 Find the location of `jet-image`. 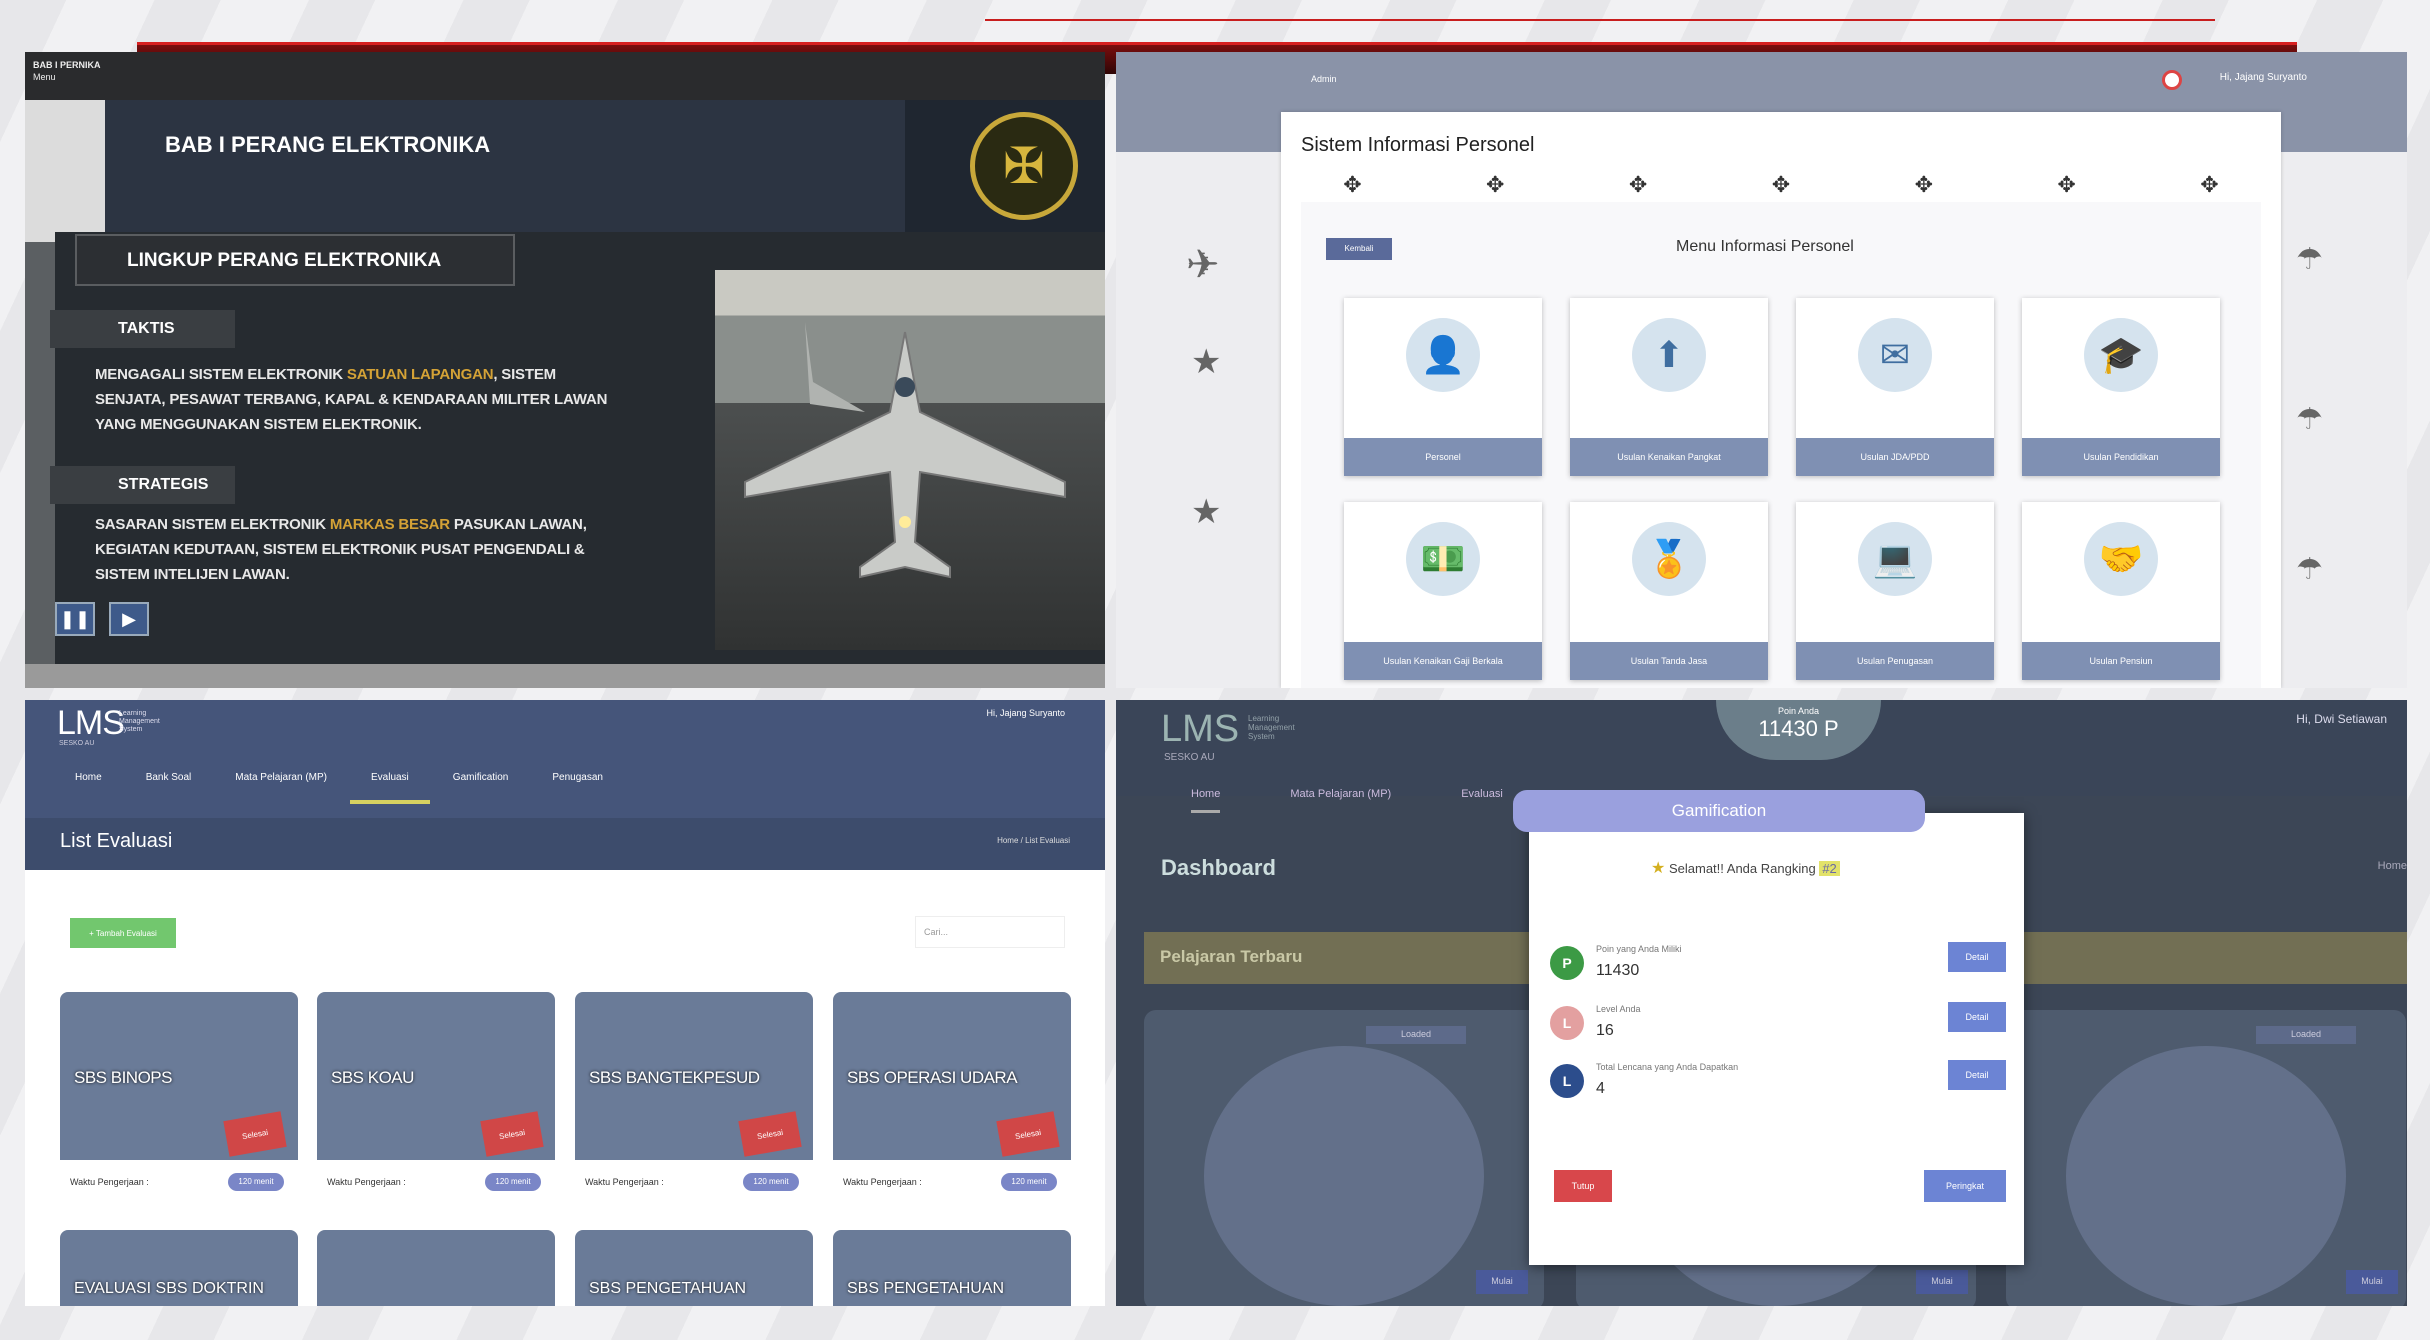

jet-image is located at coordinates (905, 450).